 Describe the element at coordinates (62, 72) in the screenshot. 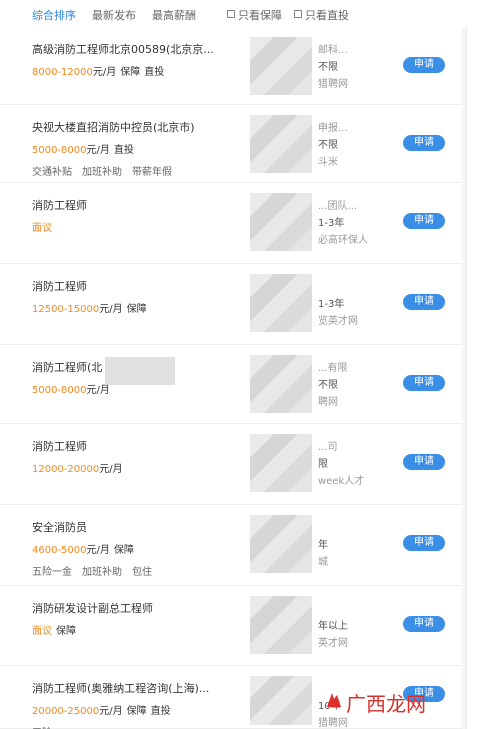

I see `salary: 8000-12000` at that location.